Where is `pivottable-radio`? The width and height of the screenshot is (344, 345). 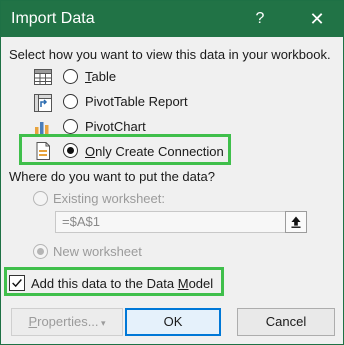
pivottable-radio is located at coordinates (70, 101).